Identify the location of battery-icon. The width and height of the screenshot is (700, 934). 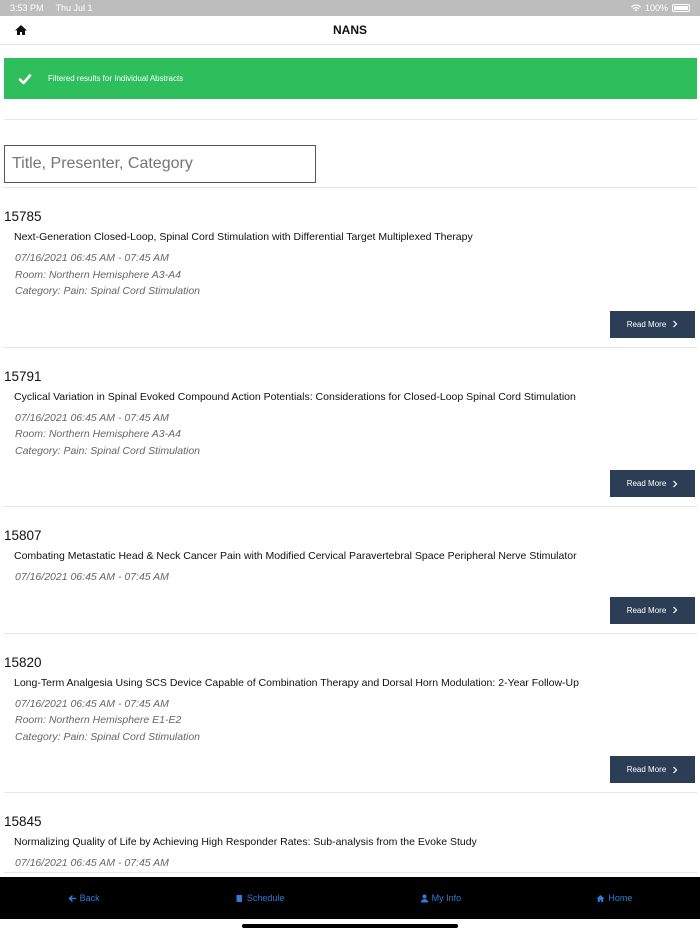
(681, 8).